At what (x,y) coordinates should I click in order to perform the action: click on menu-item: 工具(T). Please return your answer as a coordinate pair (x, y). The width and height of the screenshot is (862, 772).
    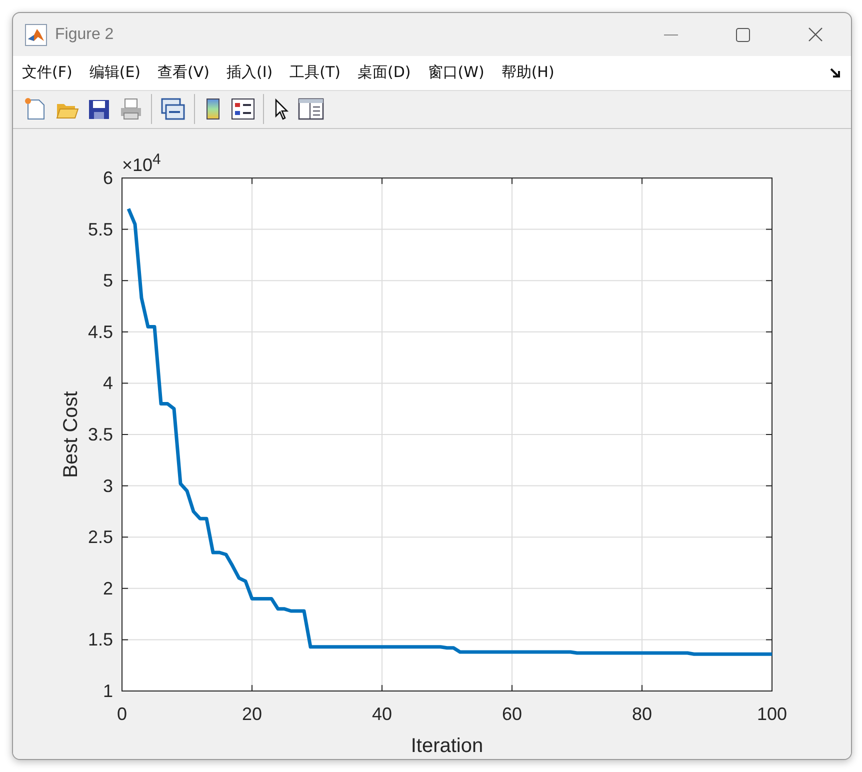
    Looking at the image, I should click on (315, 72).